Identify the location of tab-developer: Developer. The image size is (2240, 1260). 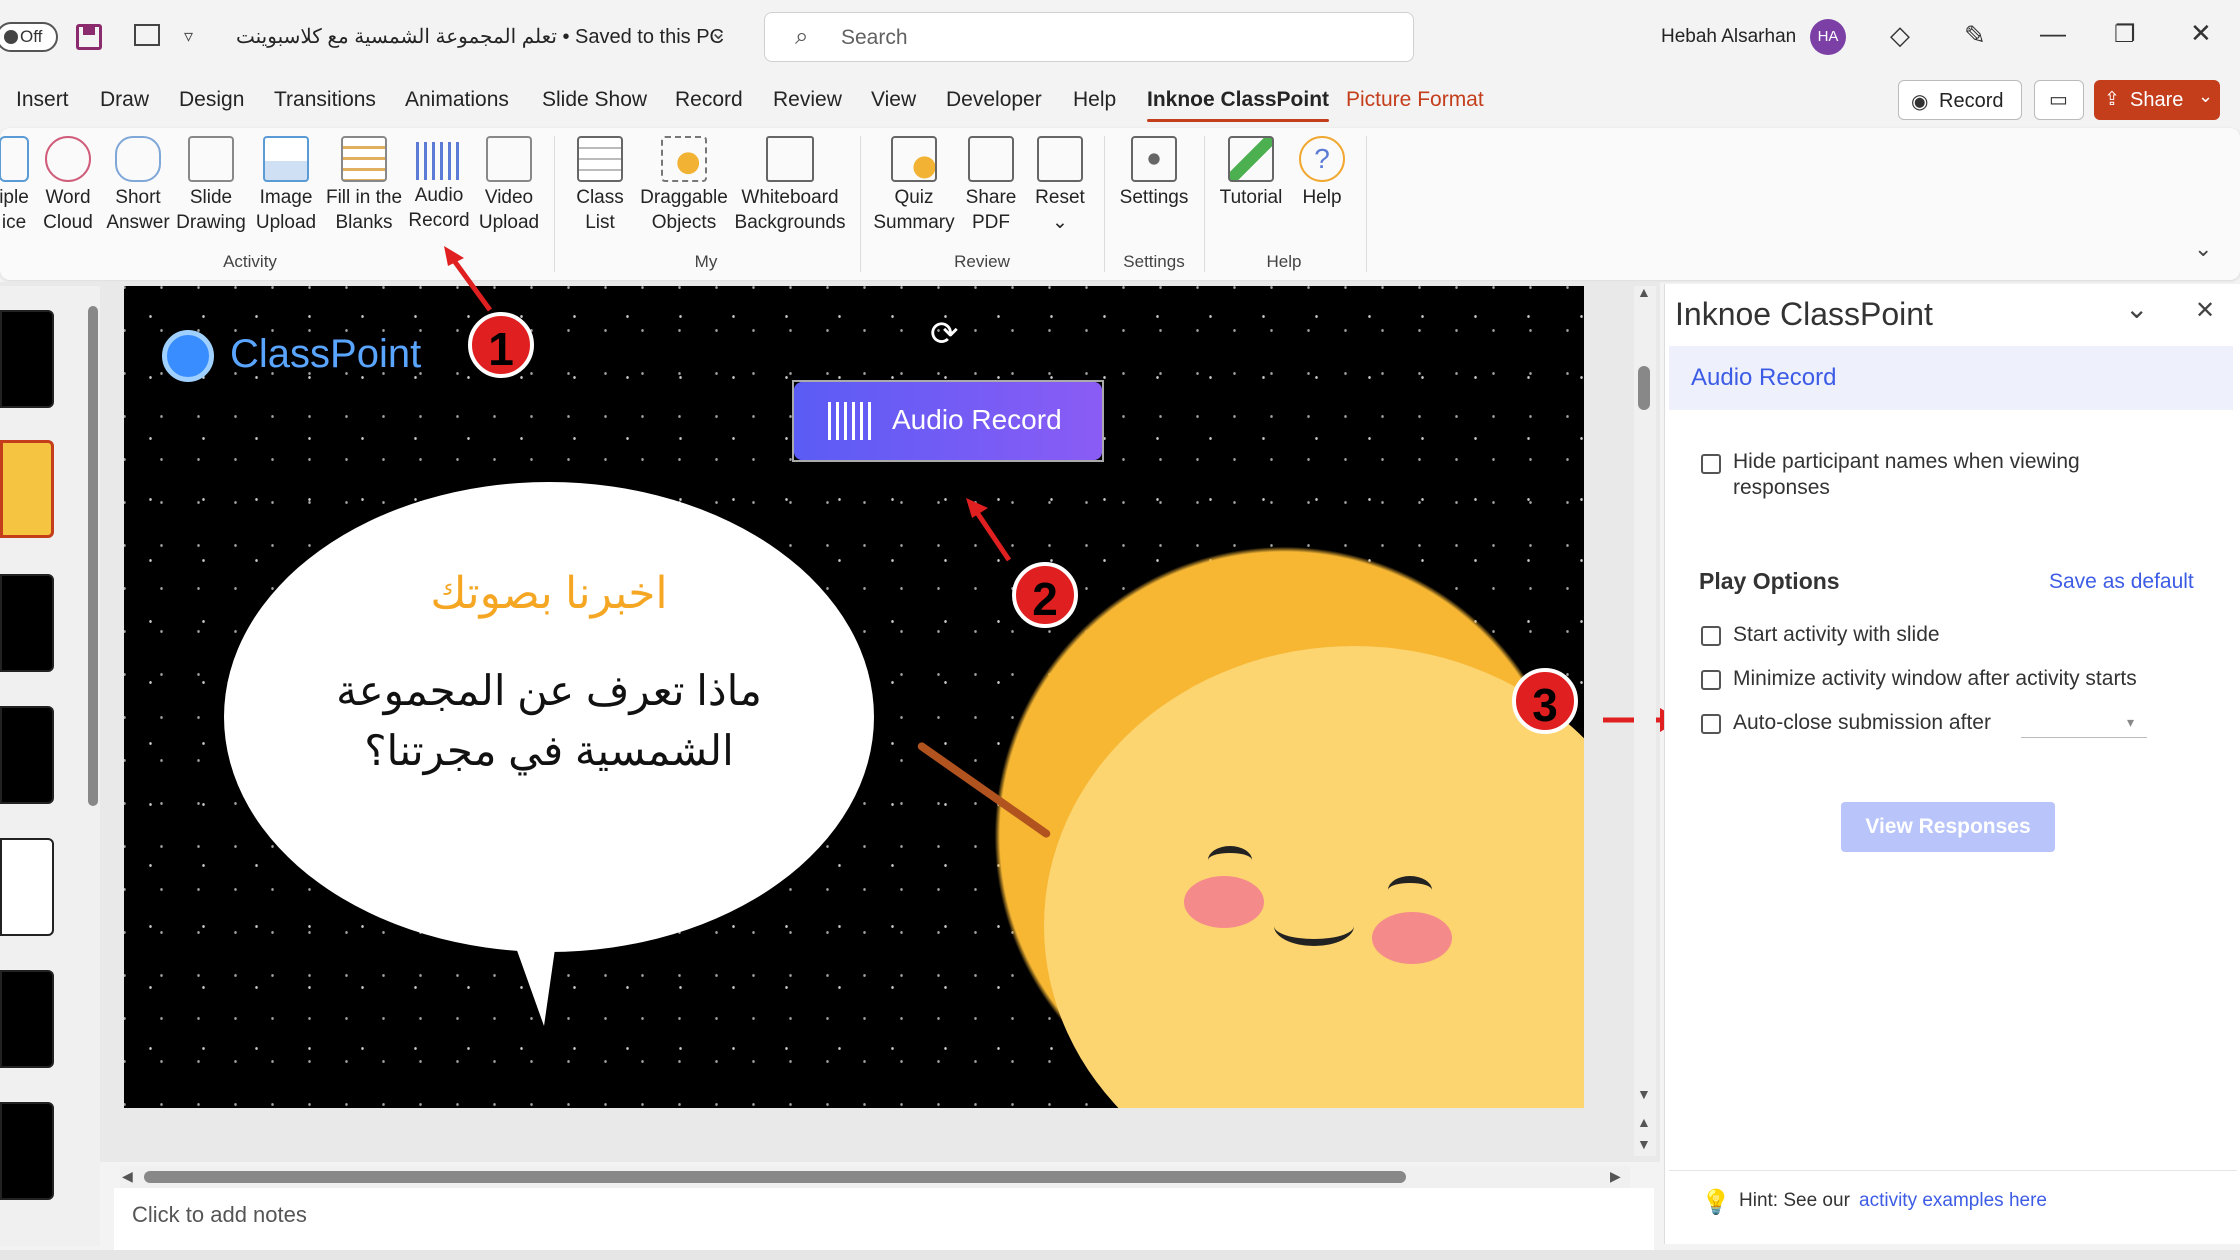
(994, 100).